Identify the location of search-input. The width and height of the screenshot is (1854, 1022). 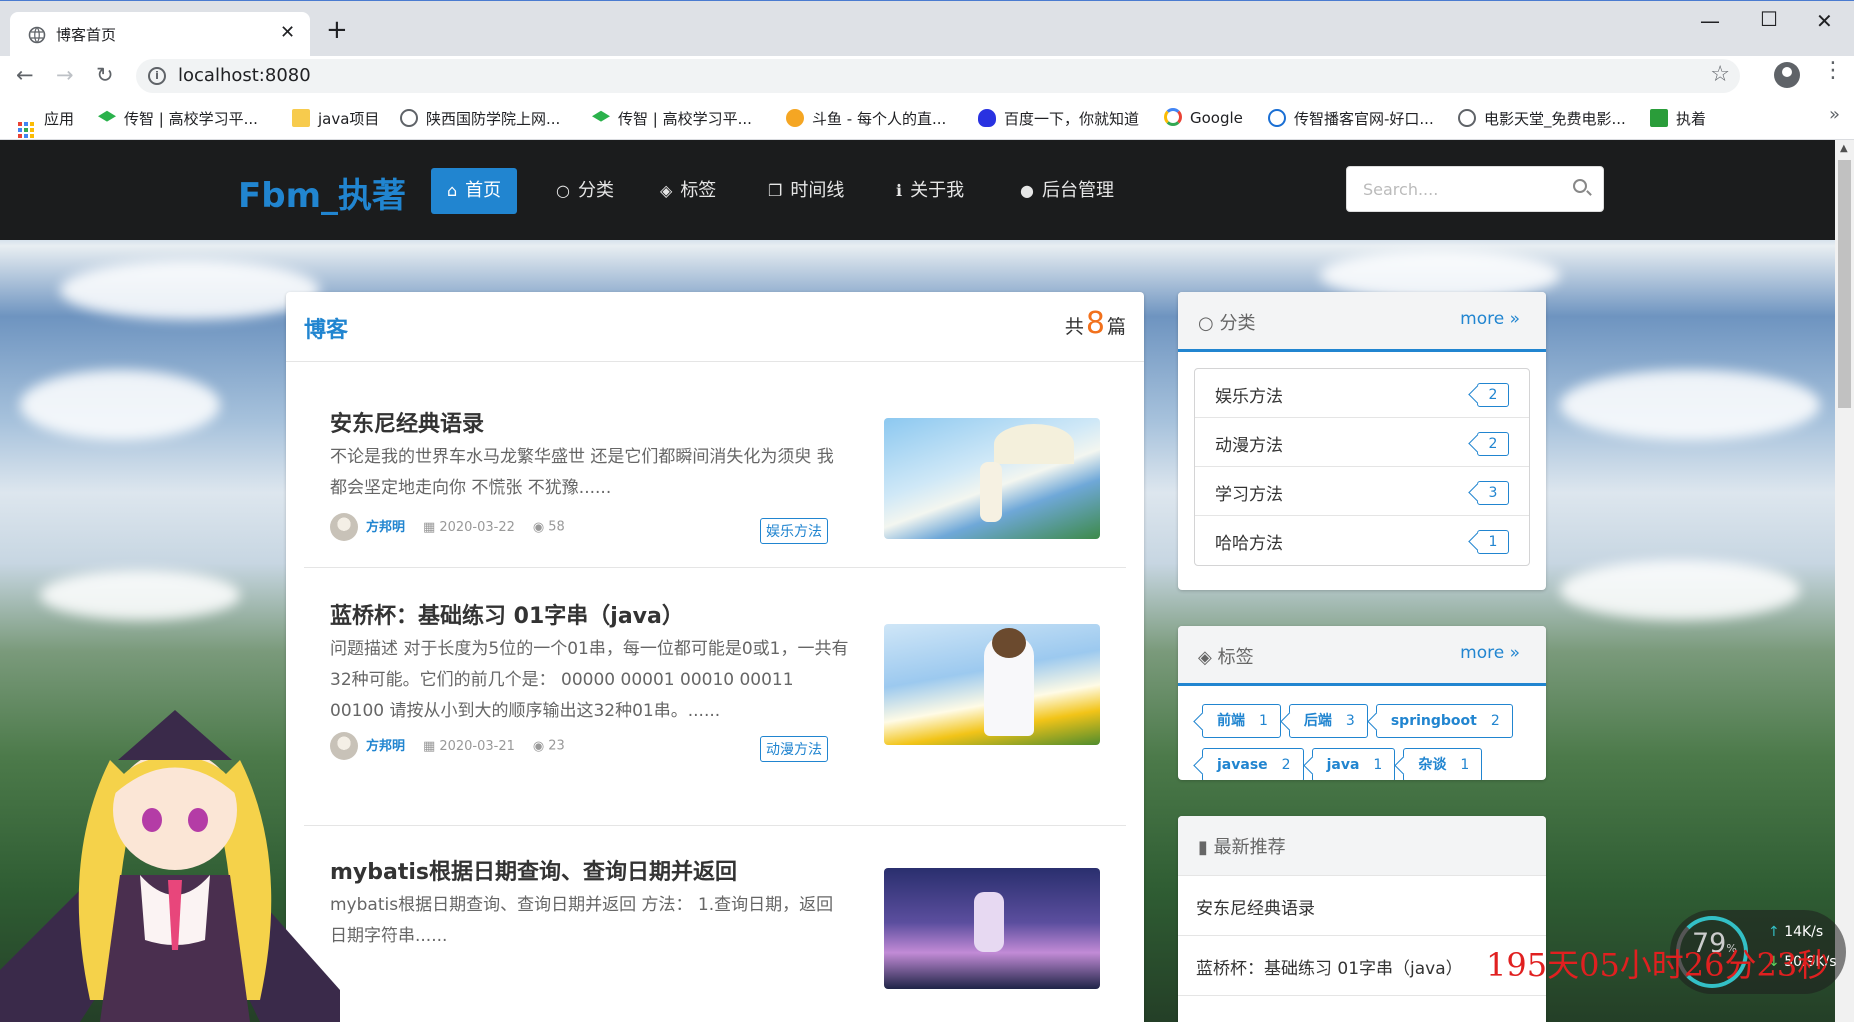
(1463, 189).